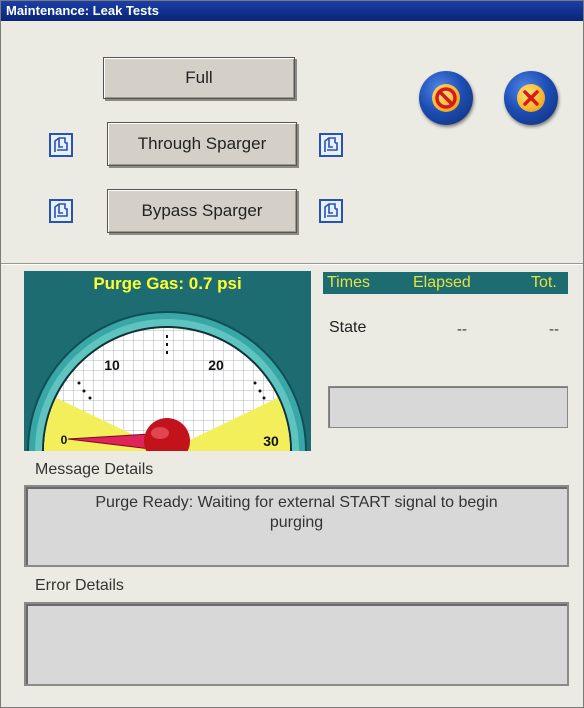 The width and height of the screenshot is (584, 708). What do you see at coordinates (348, 282) in the screenshot?
I see `times-col-header: Times` at bounding box center [348, 282].